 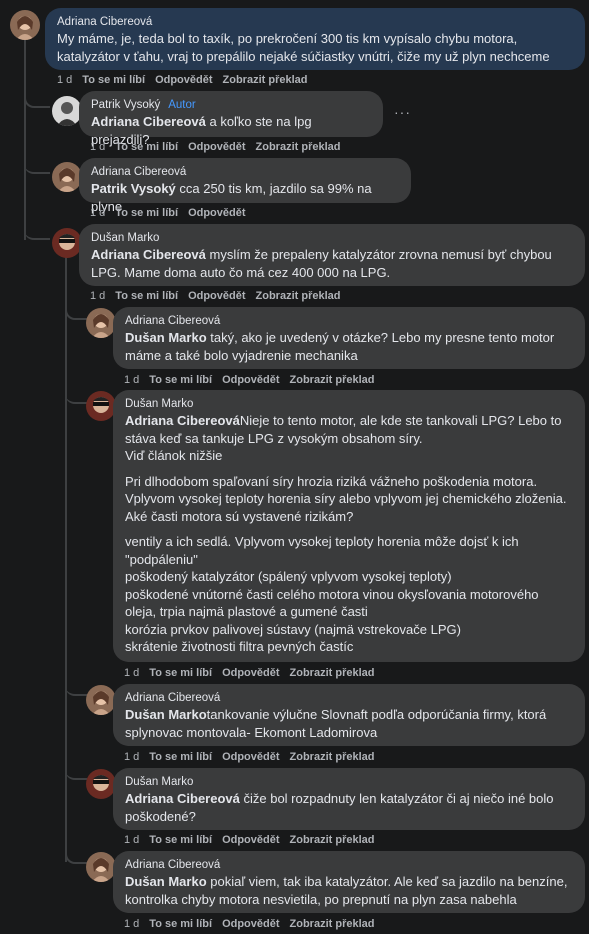 I want to click on author-badge: Autor, so click(x=182, y=105).